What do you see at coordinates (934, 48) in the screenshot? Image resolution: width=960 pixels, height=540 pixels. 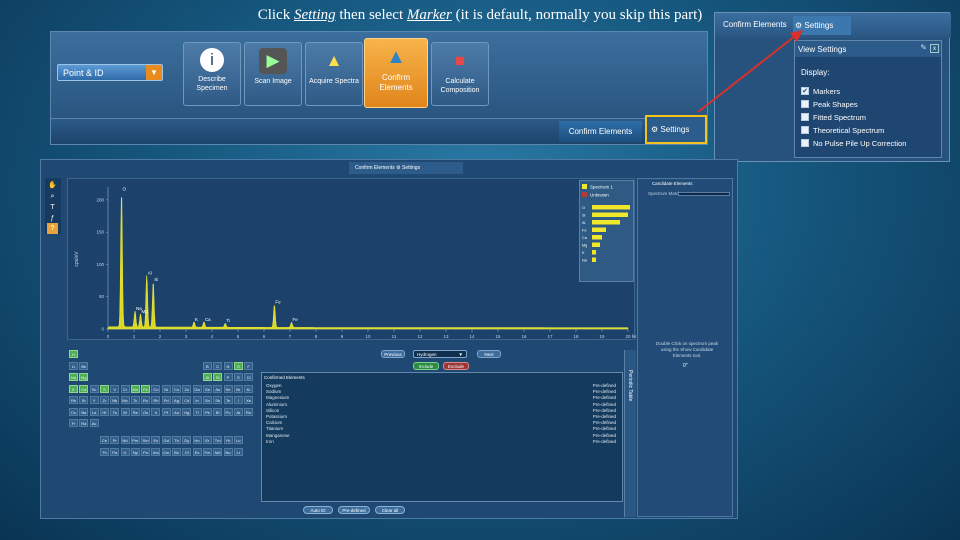 I see `close-icon: x` at bounding box center [934, 48].